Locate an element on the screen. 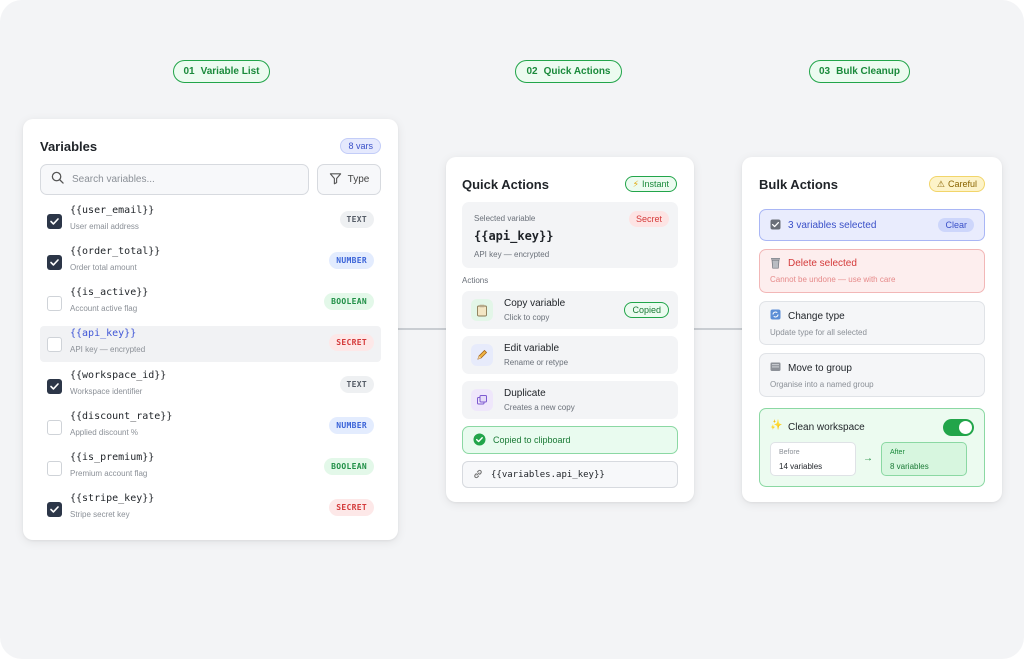 Image resolution: width=1024 pixels, height=659 pixels. clipboard-icon is located at coordinates (482, 310).